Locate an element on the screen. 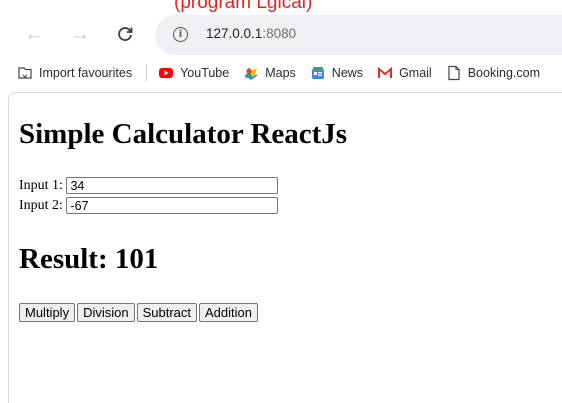 The width and height of the screenshot is (562, 403). subtract-button: Subtract is located at coordinates (167, 312).